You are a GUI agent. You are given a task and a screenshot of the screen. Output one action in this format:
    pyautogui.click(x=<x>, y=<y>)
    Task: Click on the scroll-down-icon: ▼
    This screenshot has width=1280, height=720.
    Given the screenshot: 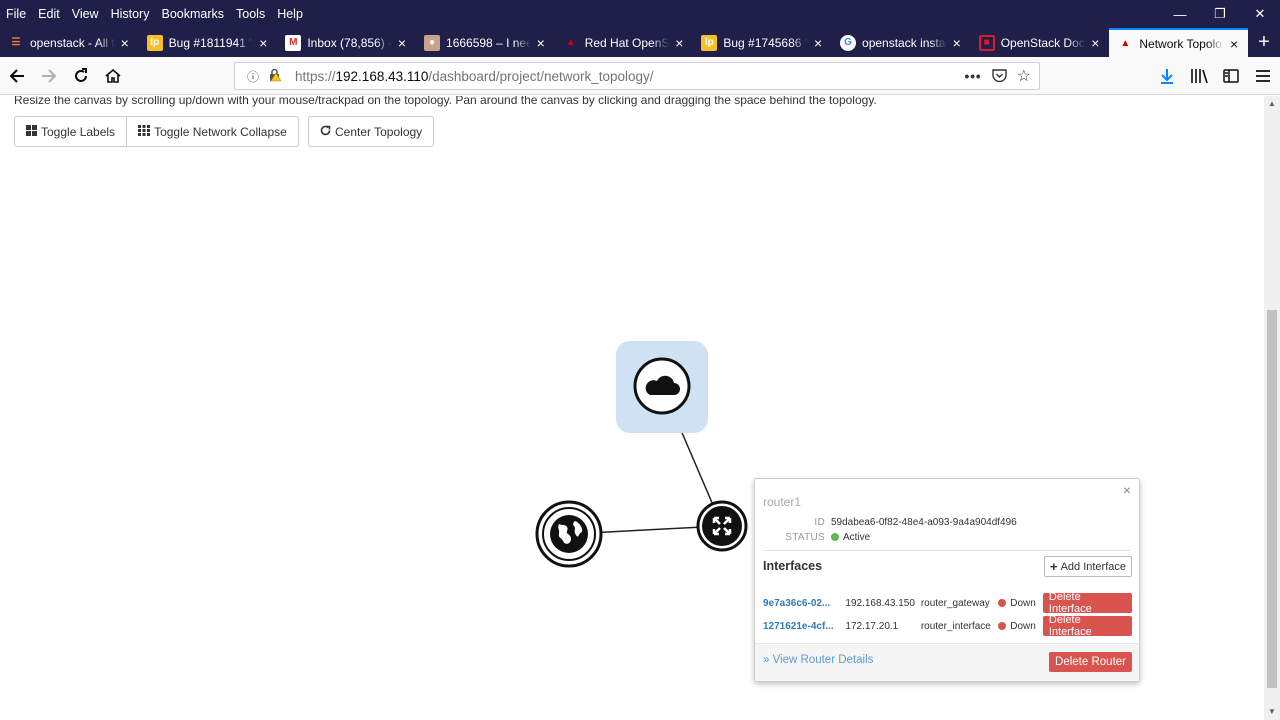 What is the action you would take?
    pyautogui.click(x=1272, y=712)
    